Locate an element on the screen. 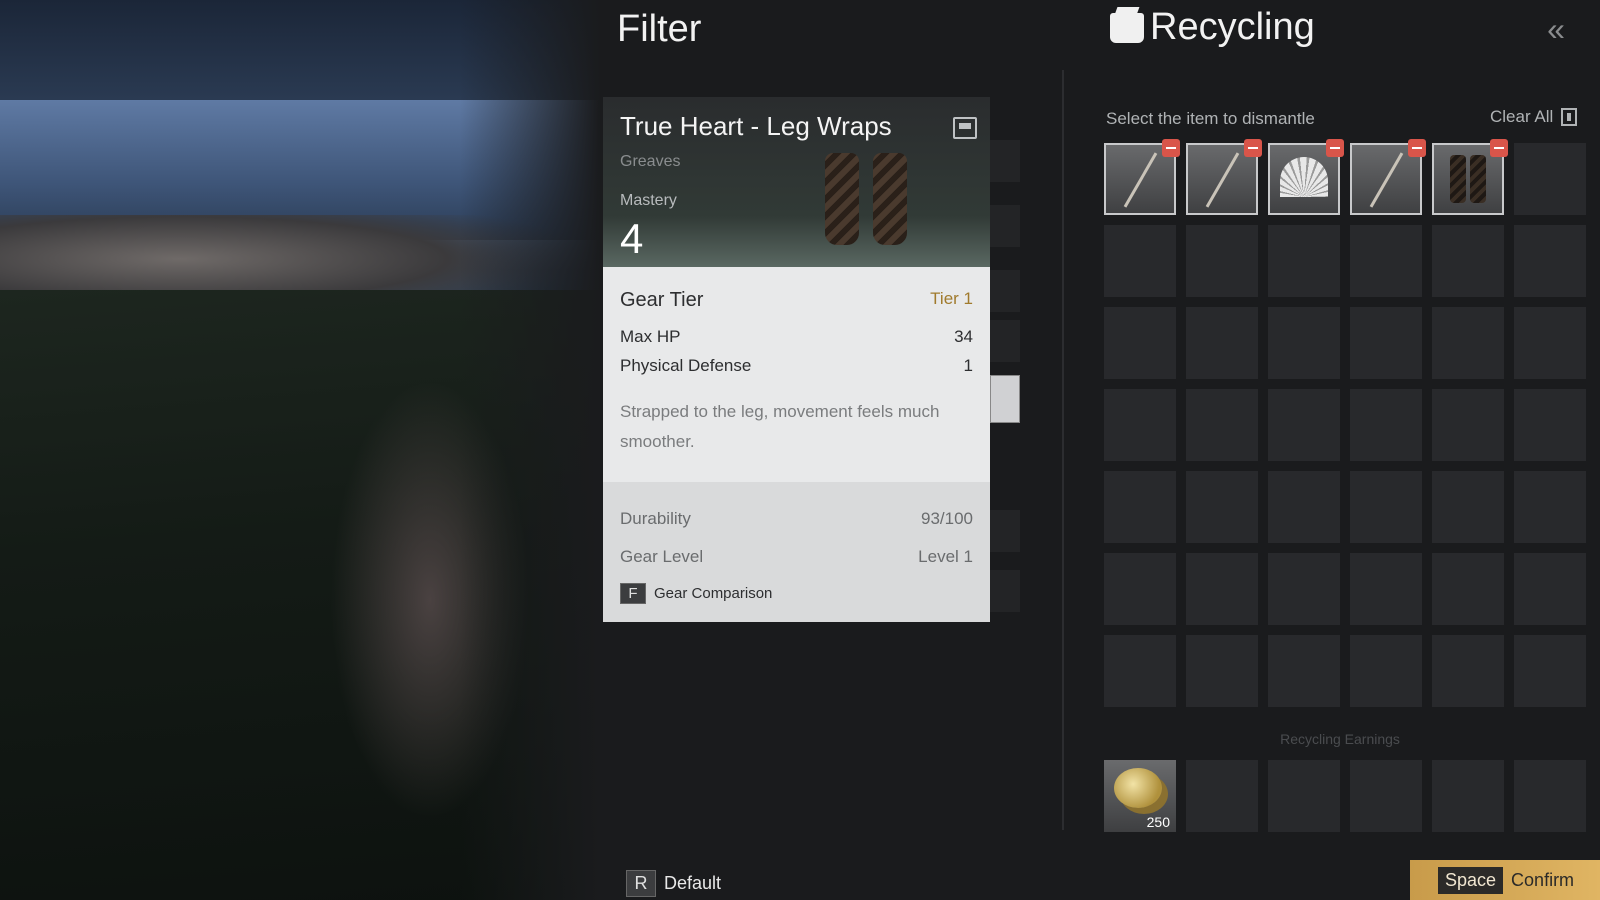  recycling-header: Recycling is located at coordinates (1212, 27).